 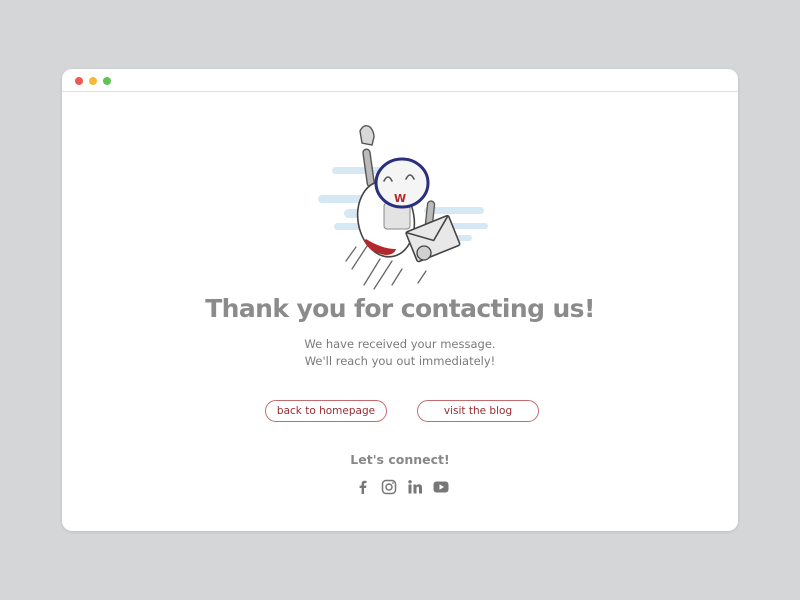 I want to click on confirmation-message-line-1: We have received your message., so click(x=400, y=344).